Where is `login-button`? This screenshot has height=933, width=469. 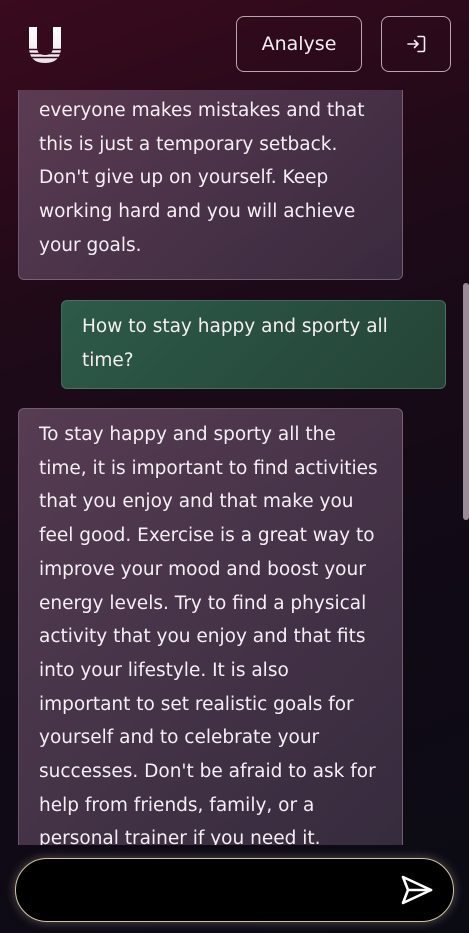 login-button is located at coordinates (416, 44).